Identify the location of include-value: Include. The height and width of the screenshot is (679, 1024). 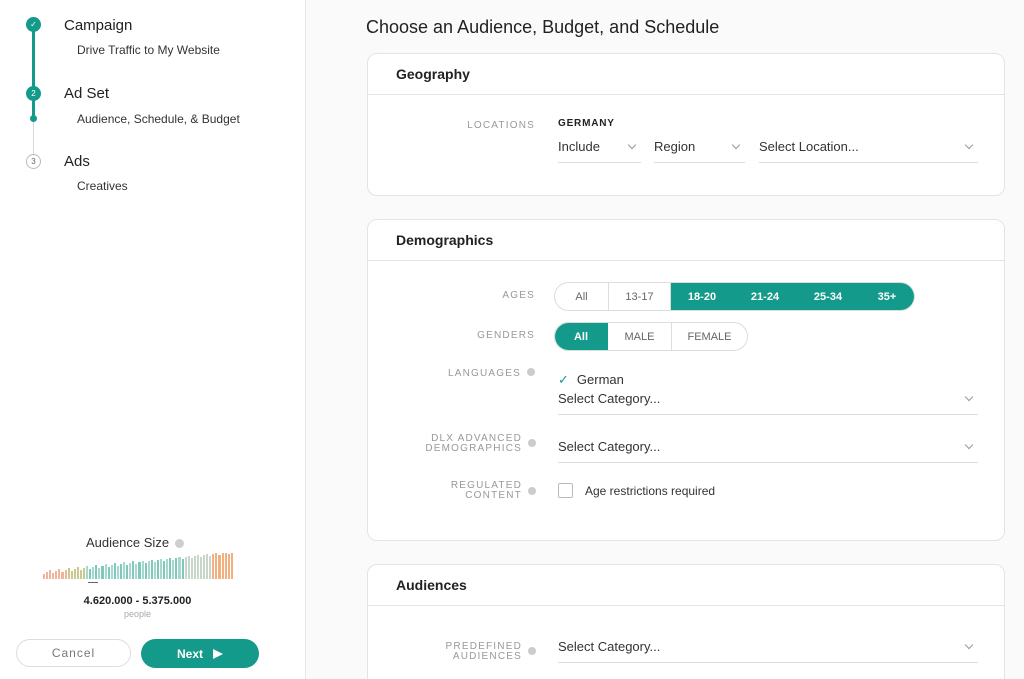
(579, 146).